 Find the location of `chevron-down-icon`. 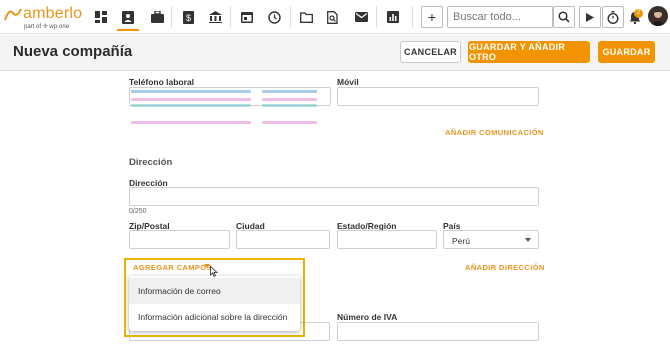

chevron-down-icon is located at coordinates (528, 240).